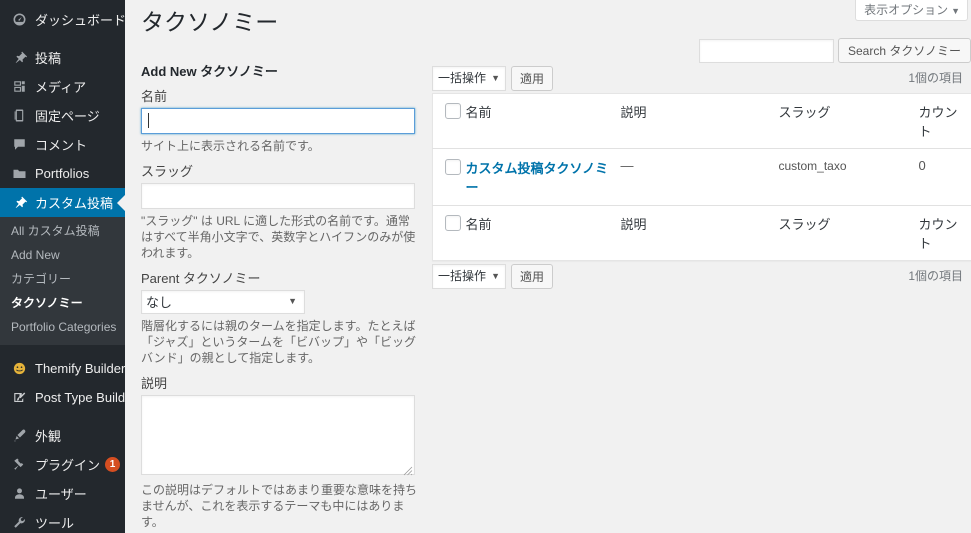  I want to click on sidebar-subitem-taxonomy: タクソノミー, so click(62, 303).